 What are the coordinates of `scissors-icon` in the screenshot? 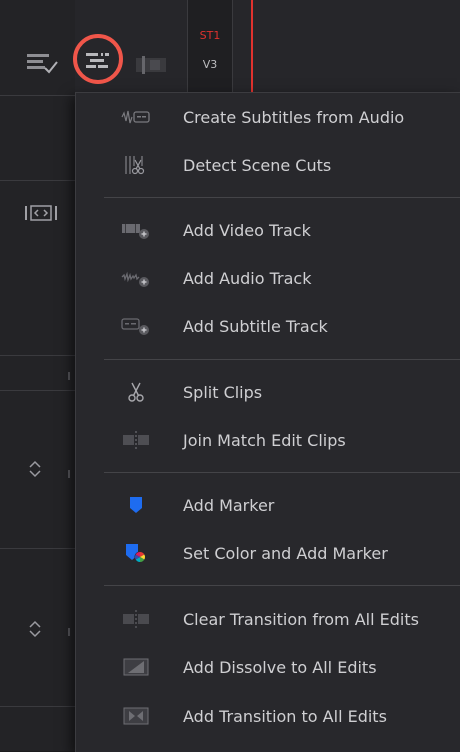 It's located at (136, 392).